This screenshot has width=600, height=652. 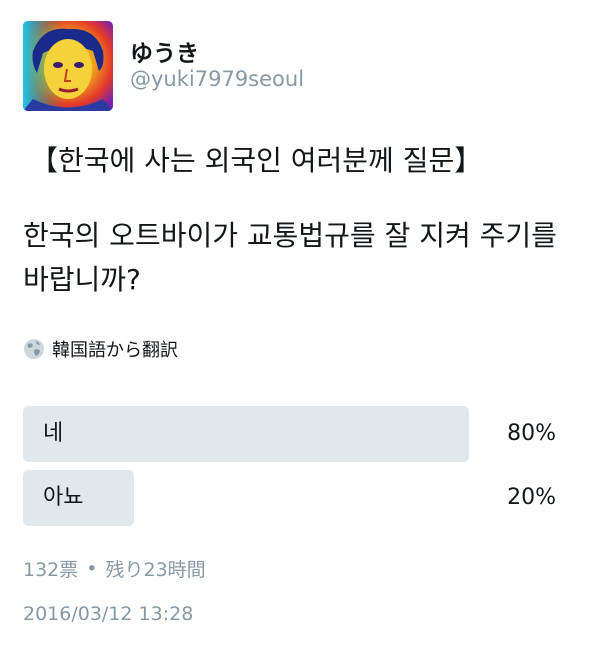 What do you see at coordinates (115, 350) in the screenshot?
I see `translate-label: 韓国語から翻訳` at bounding box center [115, 350].